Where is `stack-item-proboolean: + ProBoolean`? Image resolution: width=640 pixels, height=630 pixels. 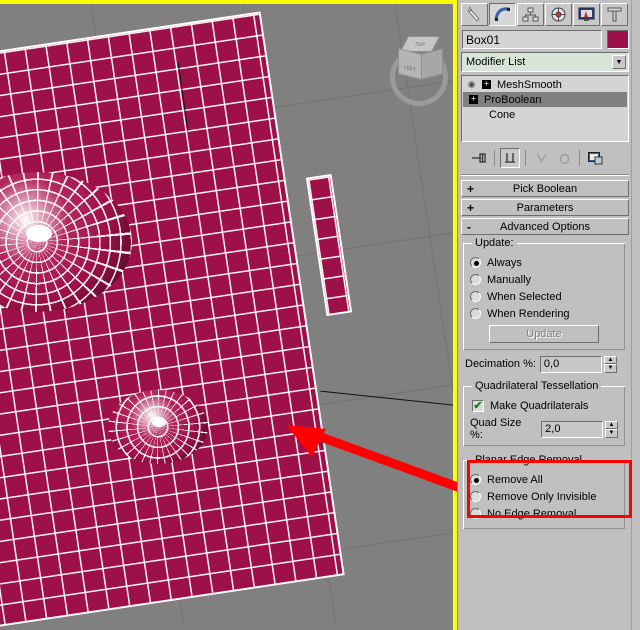 stack-item-proboolean: + ProBoolean is located at coordinates (545, 99).